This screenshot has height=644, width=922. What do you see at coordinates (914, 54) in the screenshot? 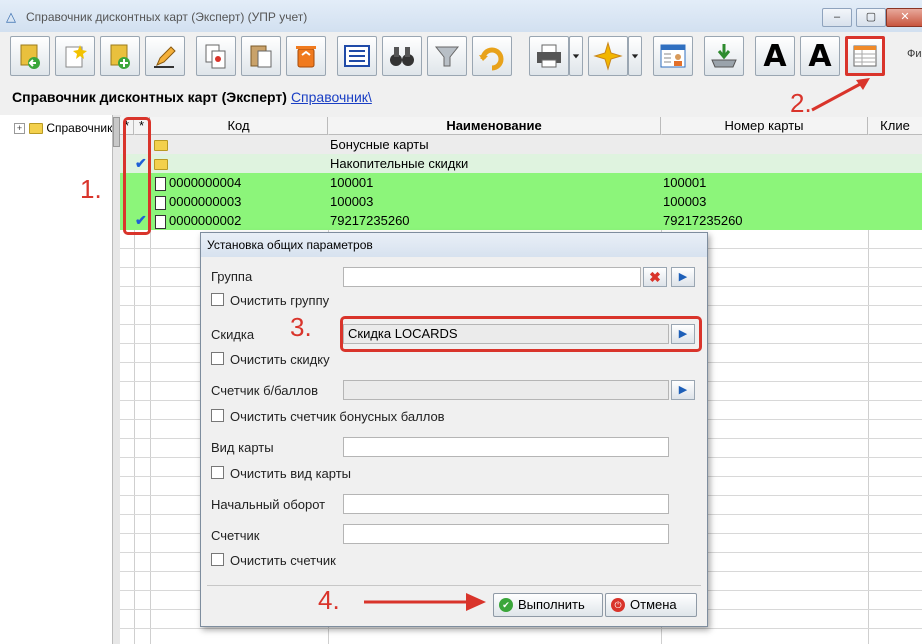
I see `toolbar-tail-label: Фи` at bounding box center [914, 54].